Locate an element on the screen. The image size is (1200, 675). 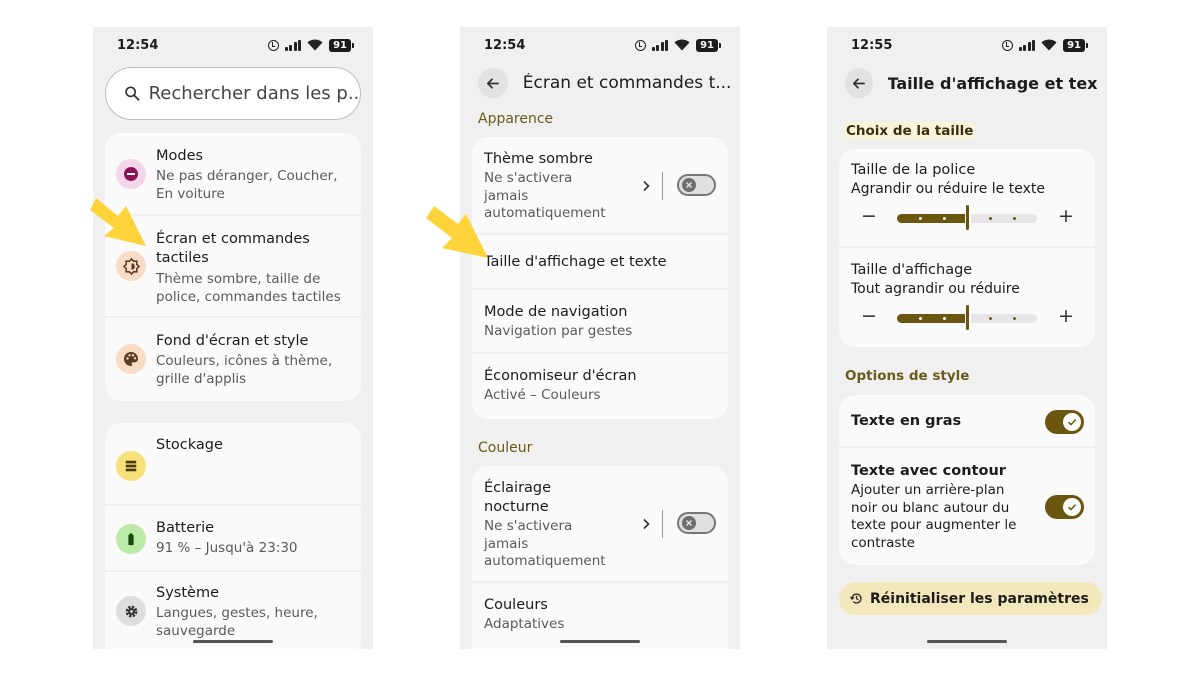
settings-item-subtitle: Ne pas déranger, Coucher, En voiture is located at coordinates (247, 185).